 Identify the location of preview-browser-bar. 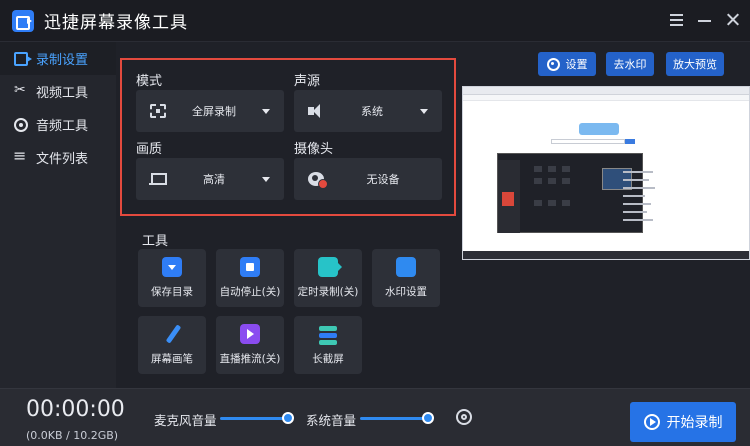
(606, 91).